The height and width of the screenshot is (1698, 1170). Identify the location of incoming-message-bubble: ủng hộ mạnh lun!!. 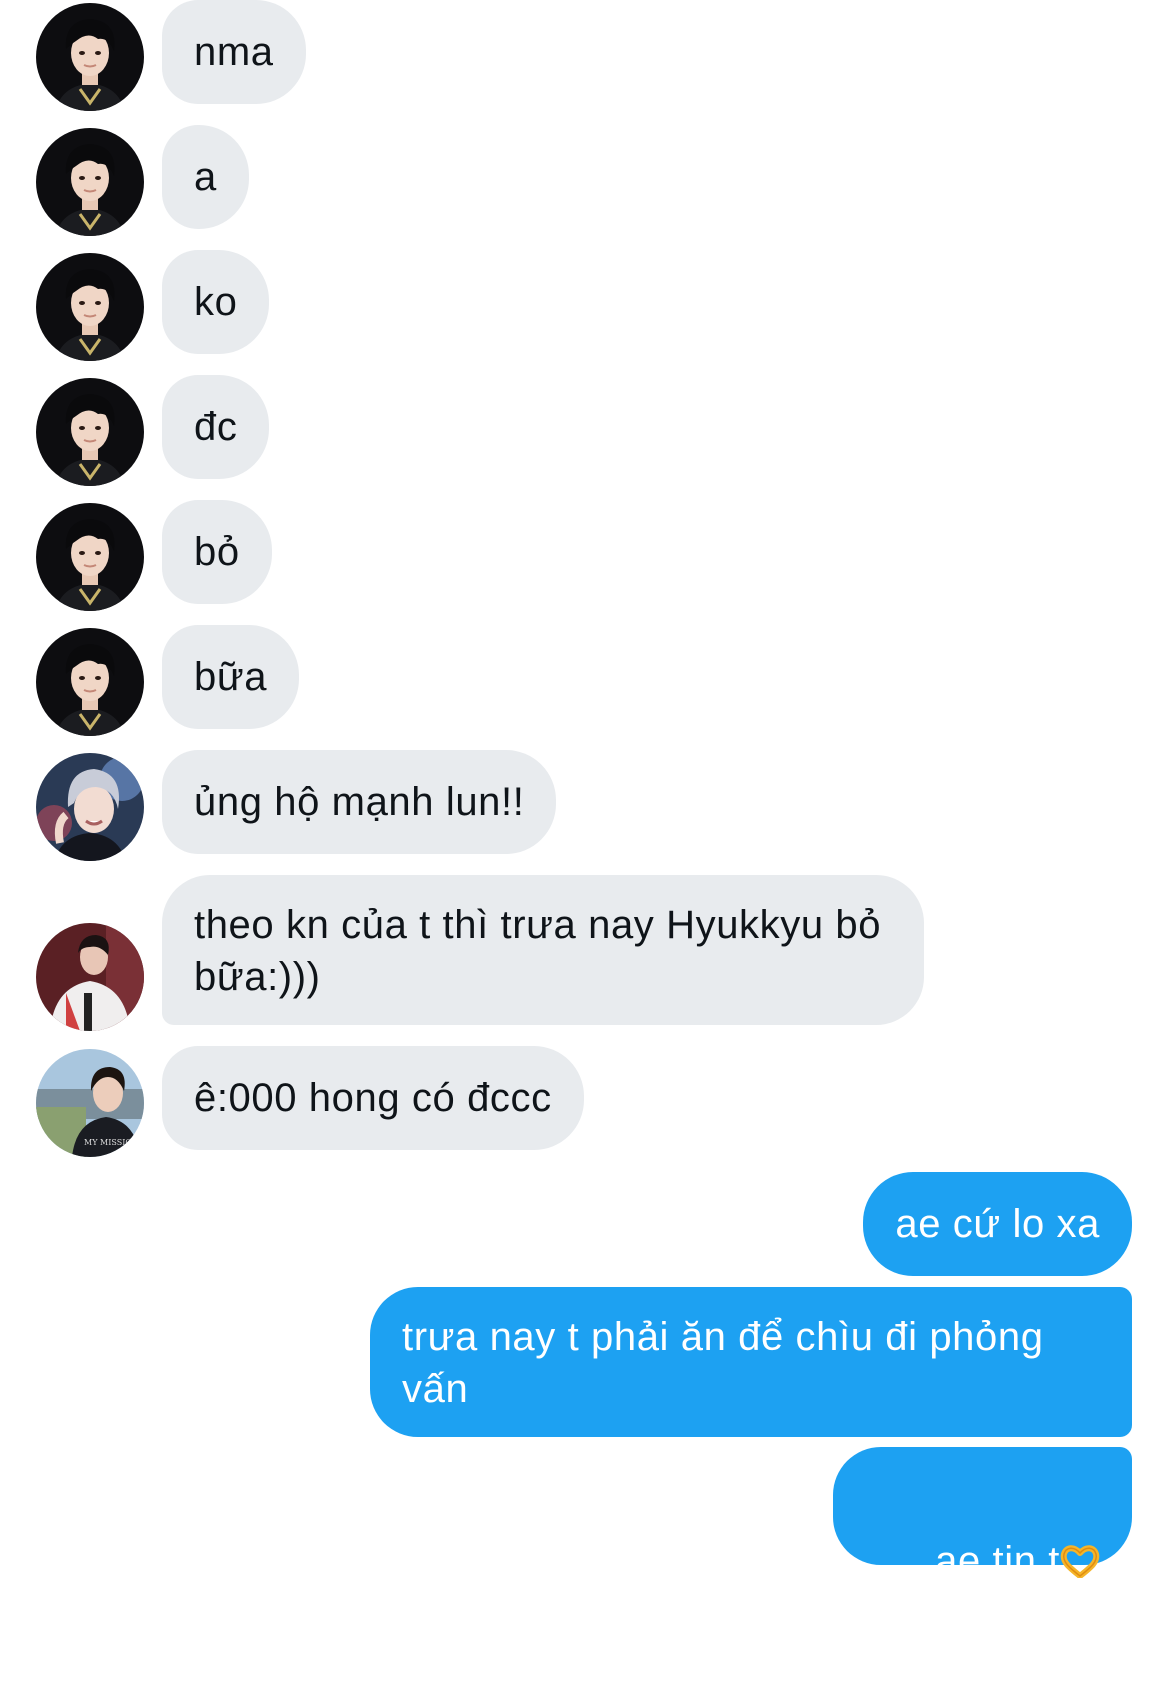
(359, 802).